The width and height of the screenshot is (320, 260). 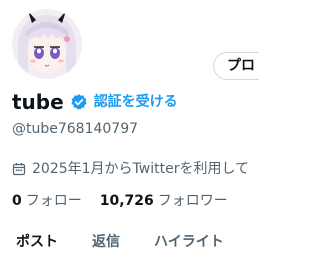 I want to click on followers-link: 10,726 フォロワー, so click(x=164, y=201).